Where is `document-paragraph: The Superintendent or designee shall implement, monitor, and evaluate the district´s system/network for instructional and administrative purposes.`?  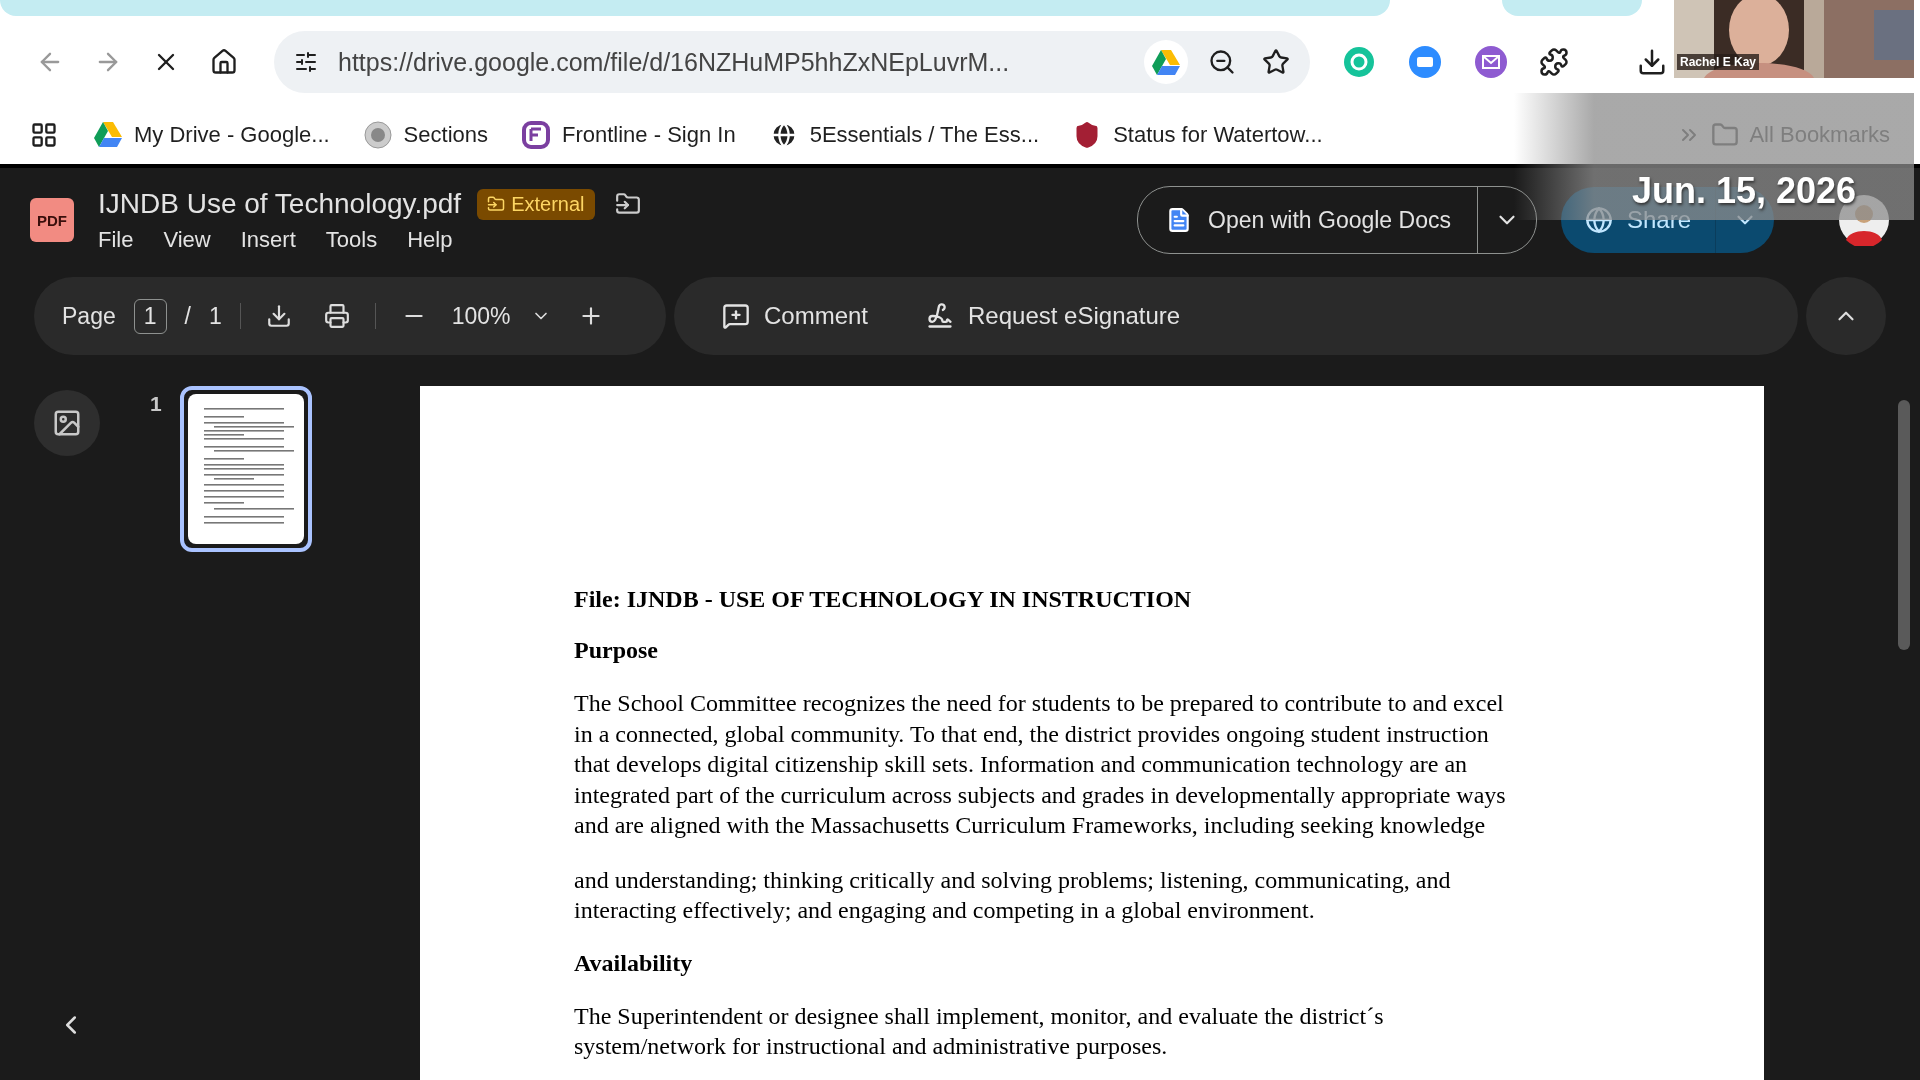 document-paragraph: The Superintendent or designee shall implement, monitor, and evaluate the district´s system/network for instructional and administrative purposes. is located at coordinates (979, 1031).